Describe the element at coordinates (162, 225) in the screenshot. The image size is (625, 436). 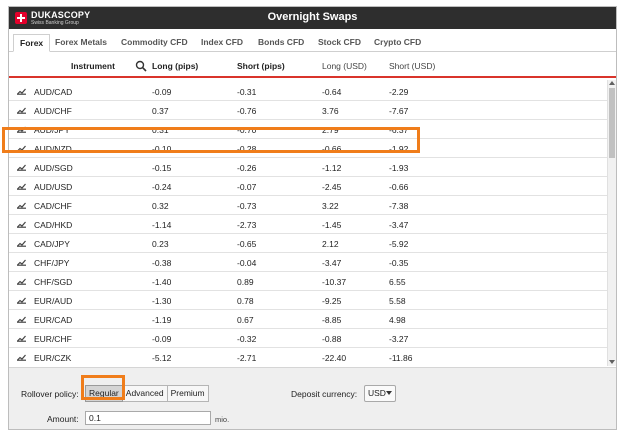
I see `cell-long-pips: -1.14` at that location.